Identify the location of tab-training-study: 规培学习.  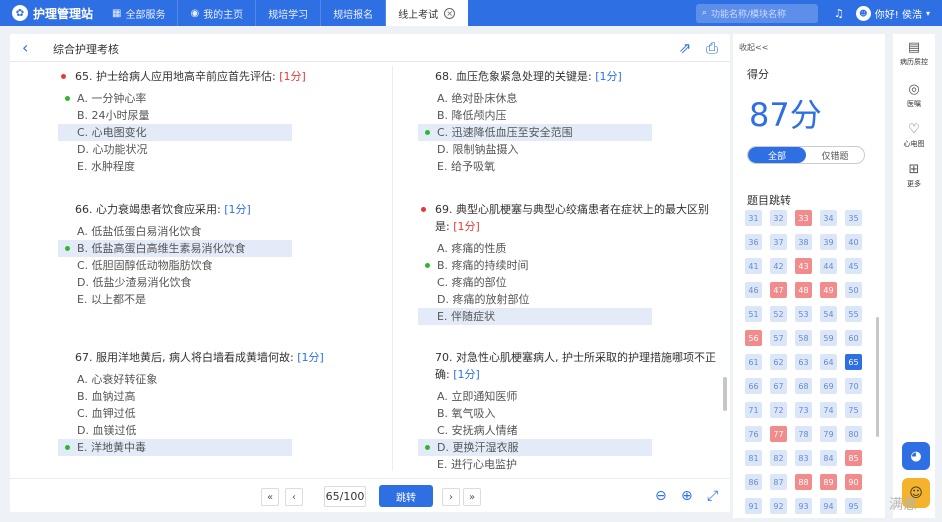
(289, 13).